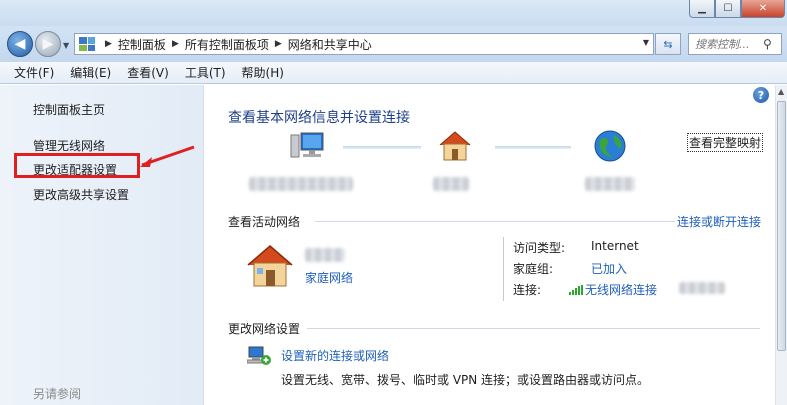  What do you see at coordinates (258, 357) in the screenshot?
I see `new-connection-icon` at bounding box center [258, 357].